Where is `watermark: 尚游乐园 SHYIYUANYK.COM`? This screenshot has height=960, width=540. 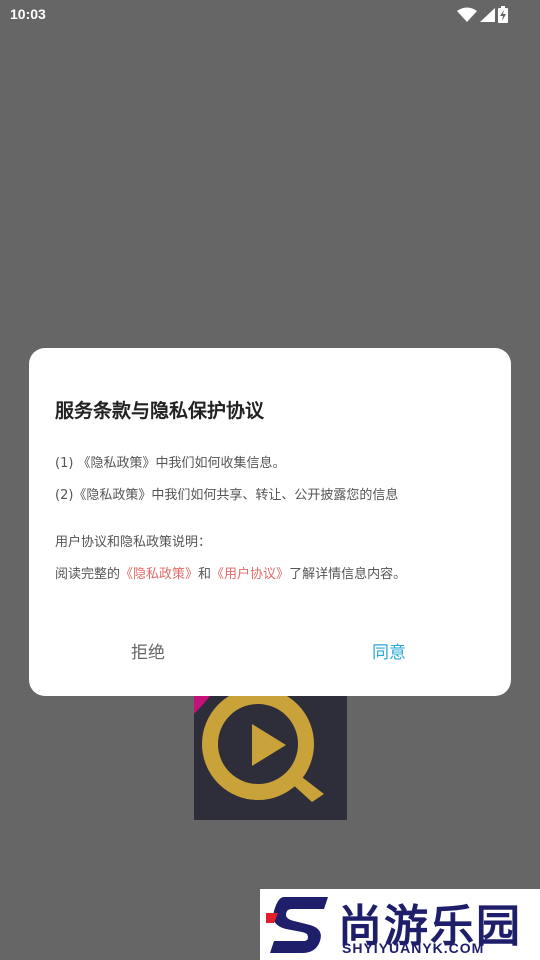 watermark: 尚游乐园 SHYIYUANYK.COM is located at coordinates (400, 924).